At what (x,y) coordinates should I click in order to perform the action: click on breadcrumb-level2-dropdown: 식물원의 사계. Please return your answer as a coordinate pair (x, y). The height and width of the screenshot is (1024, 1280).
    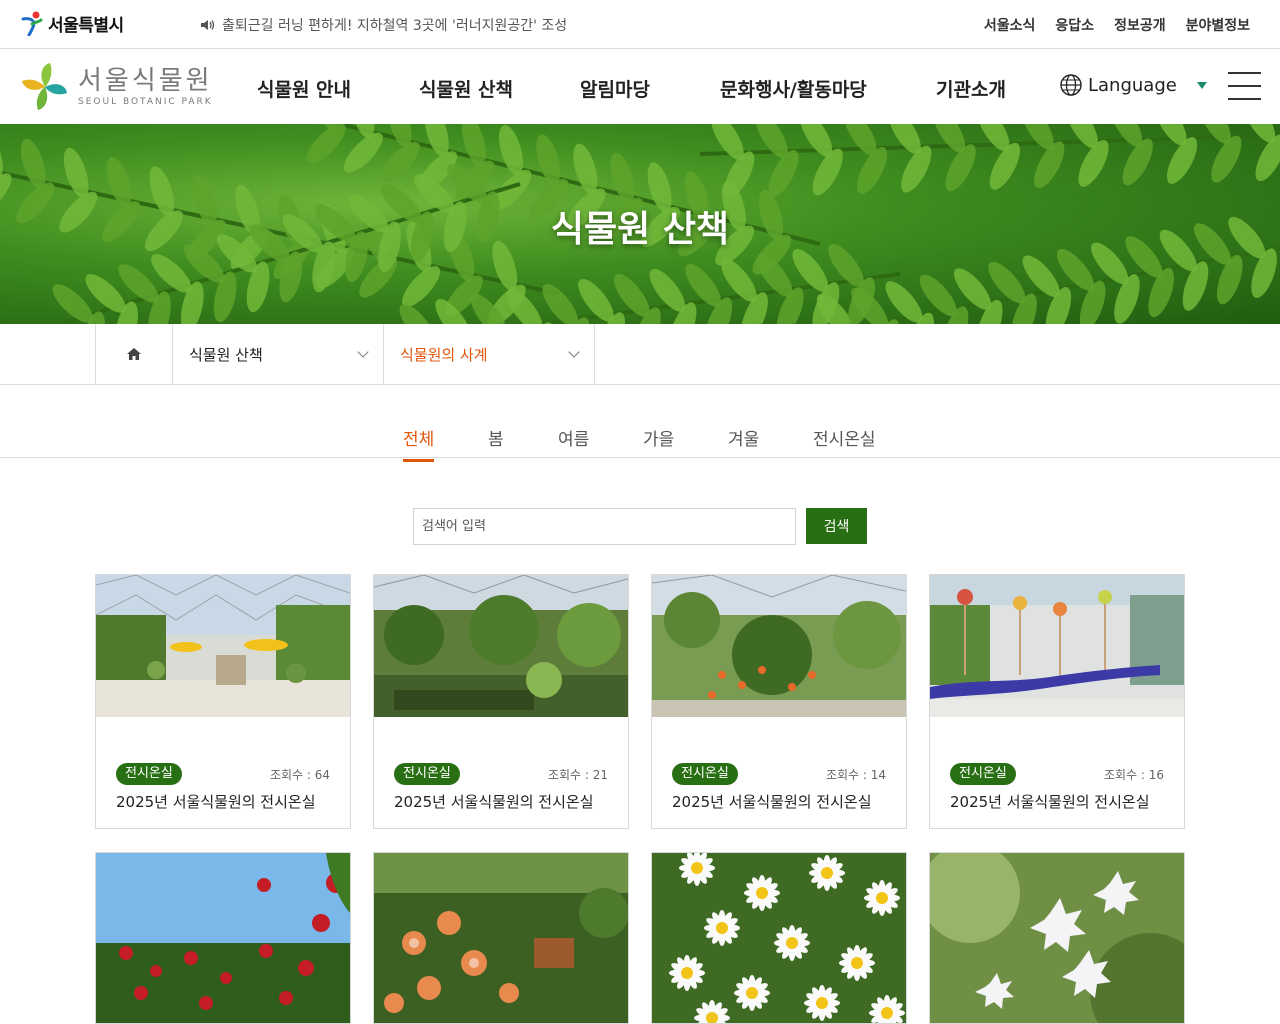
    Looking at the image, I should click on (489, 354).